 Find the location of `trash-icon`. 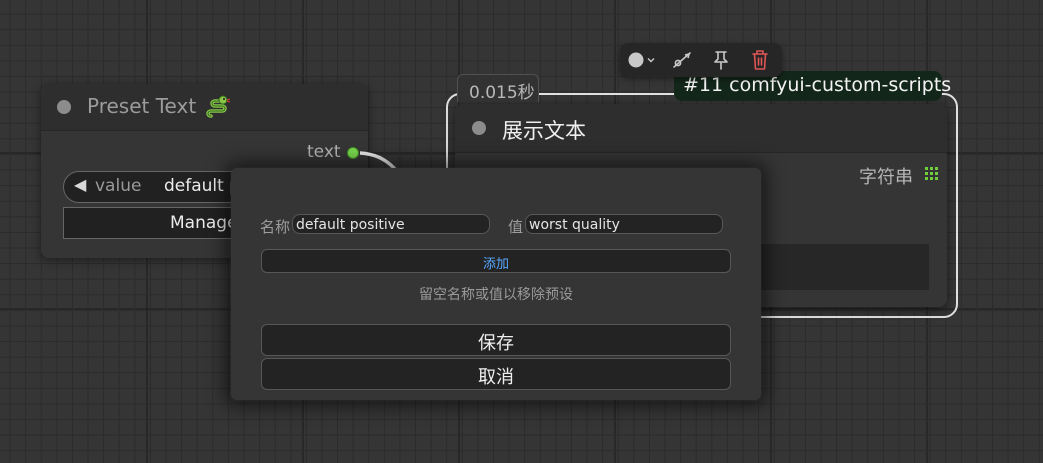

trash-icon is located at coordinates (760, 60).